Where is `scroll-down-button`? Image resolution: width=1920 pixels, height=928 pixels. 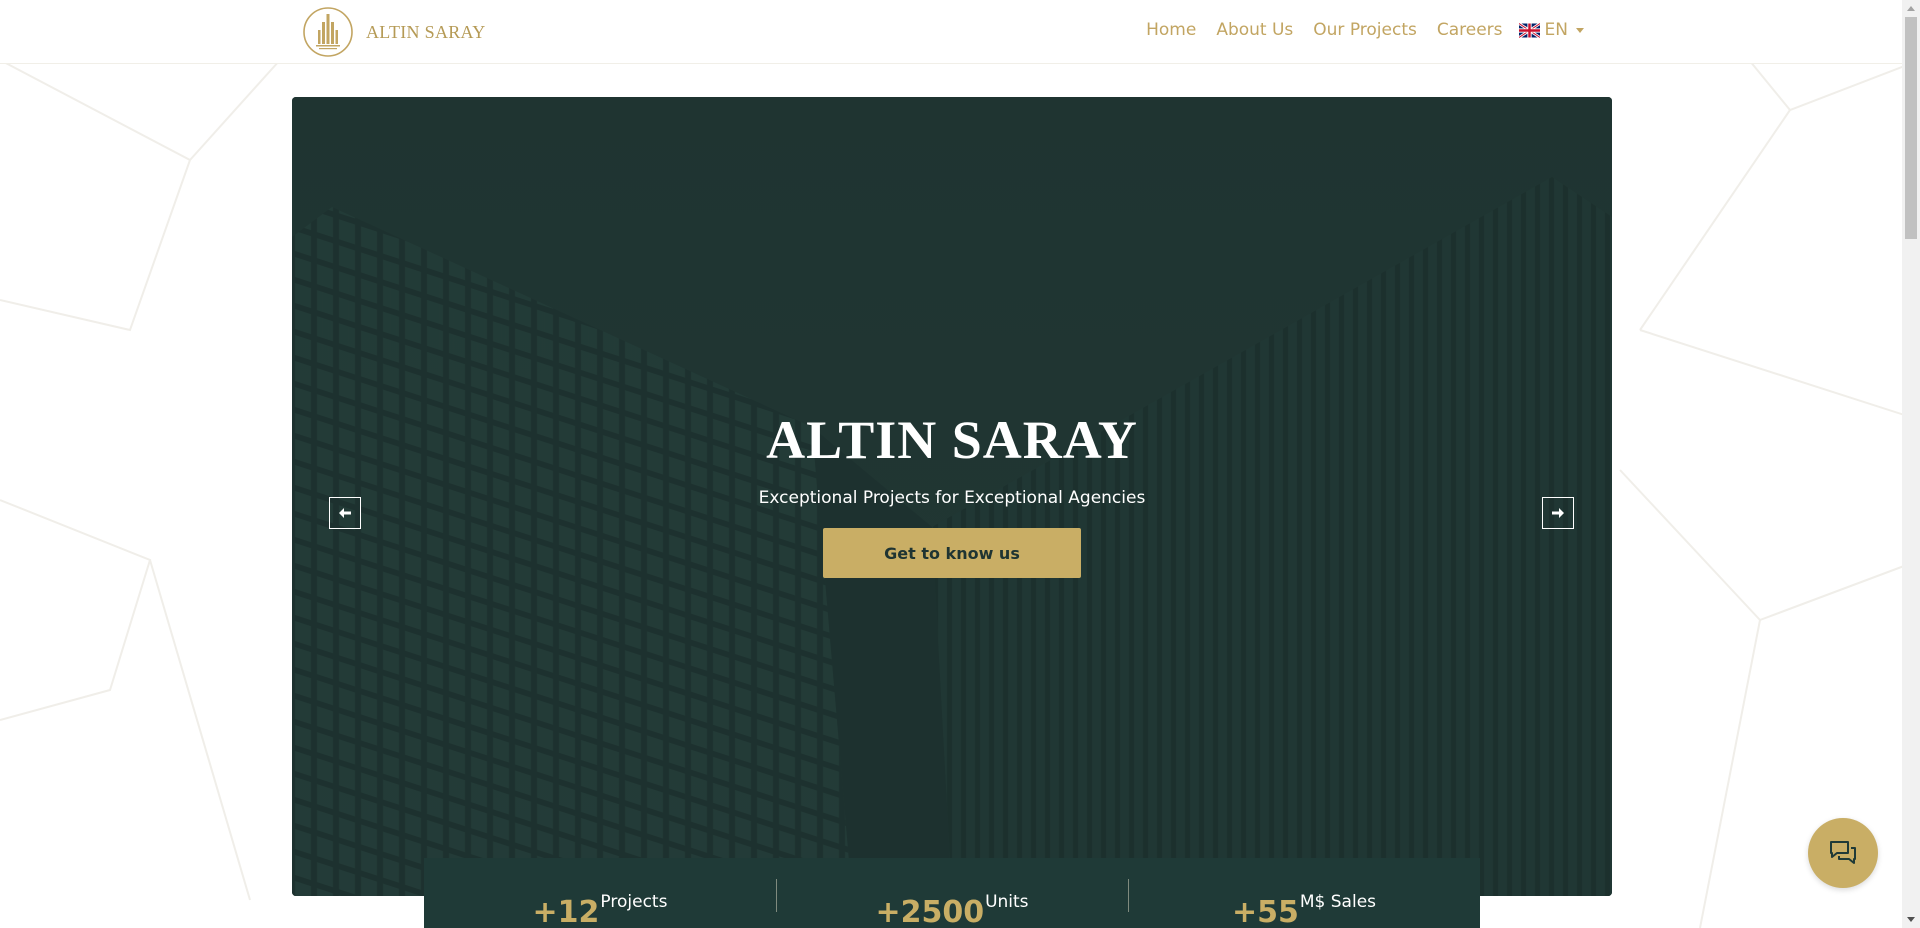 scroll-down-button is located at coordinates (1911, 919).